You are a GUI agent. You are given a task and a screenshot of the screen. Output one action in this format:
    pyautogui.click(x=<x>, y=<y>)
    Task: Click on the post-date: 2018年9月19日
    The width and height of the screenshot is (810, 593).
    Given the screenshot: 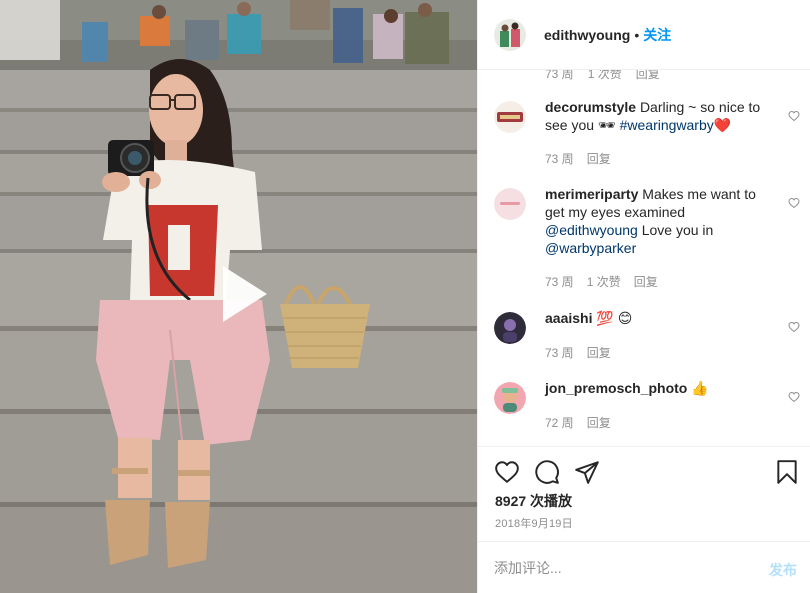 What is the action you would take?
    pyautogui.click(x=534, y=524)
    